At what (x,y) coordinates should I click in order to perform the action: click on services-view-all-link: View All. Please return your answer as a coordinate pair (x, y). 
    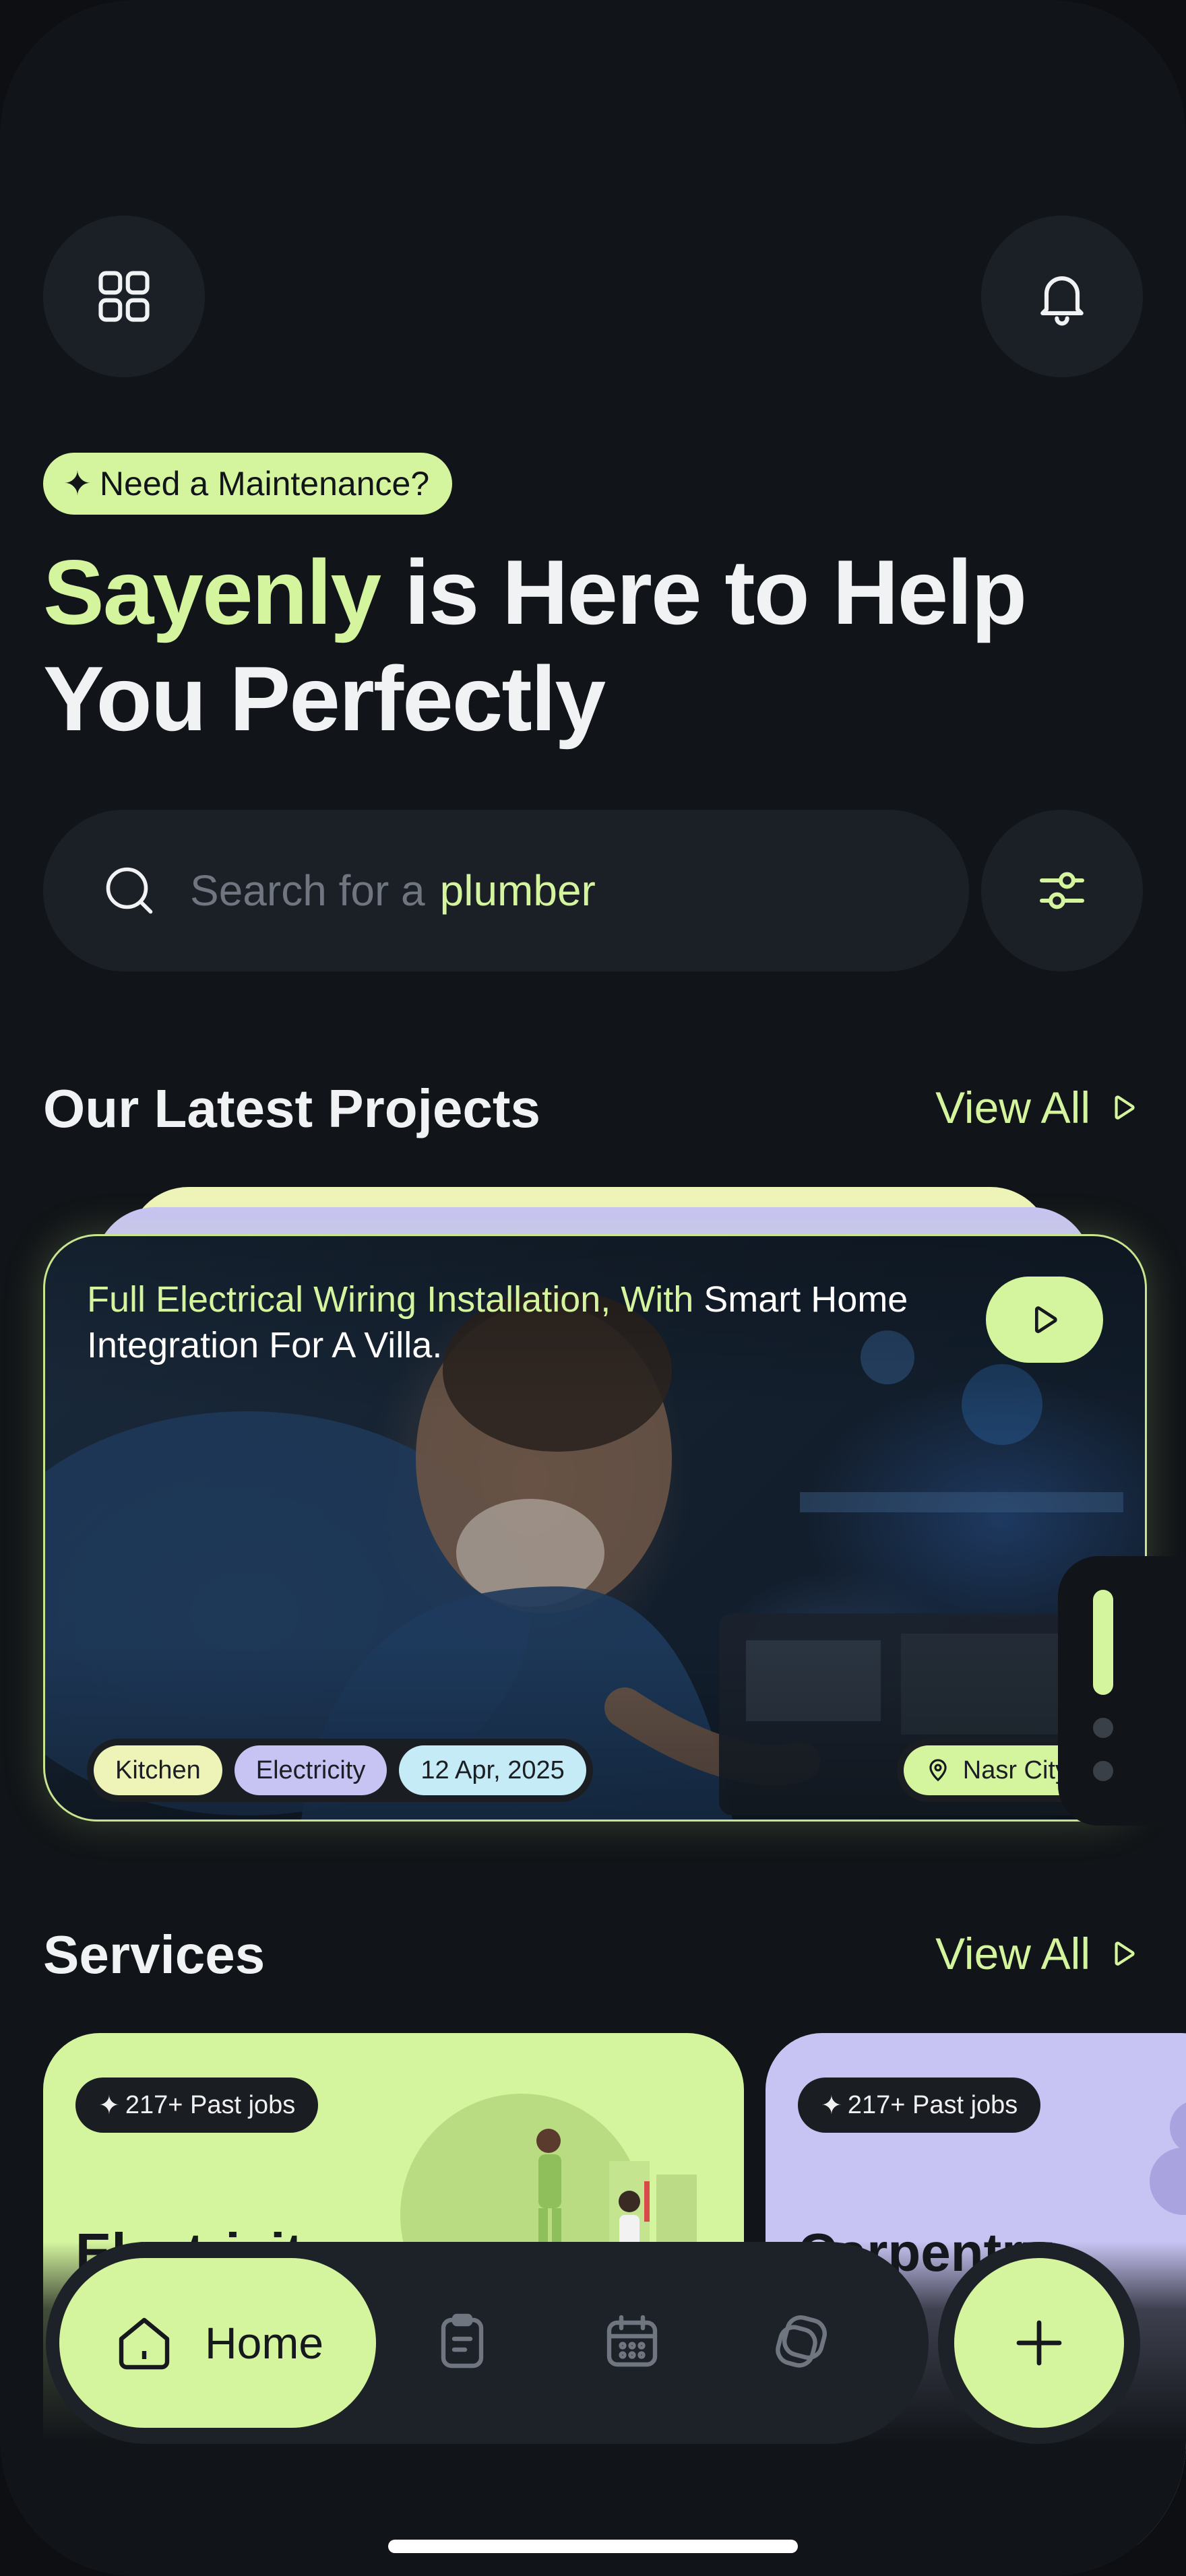
    Looking at the image, I should click on (1037, 1954).